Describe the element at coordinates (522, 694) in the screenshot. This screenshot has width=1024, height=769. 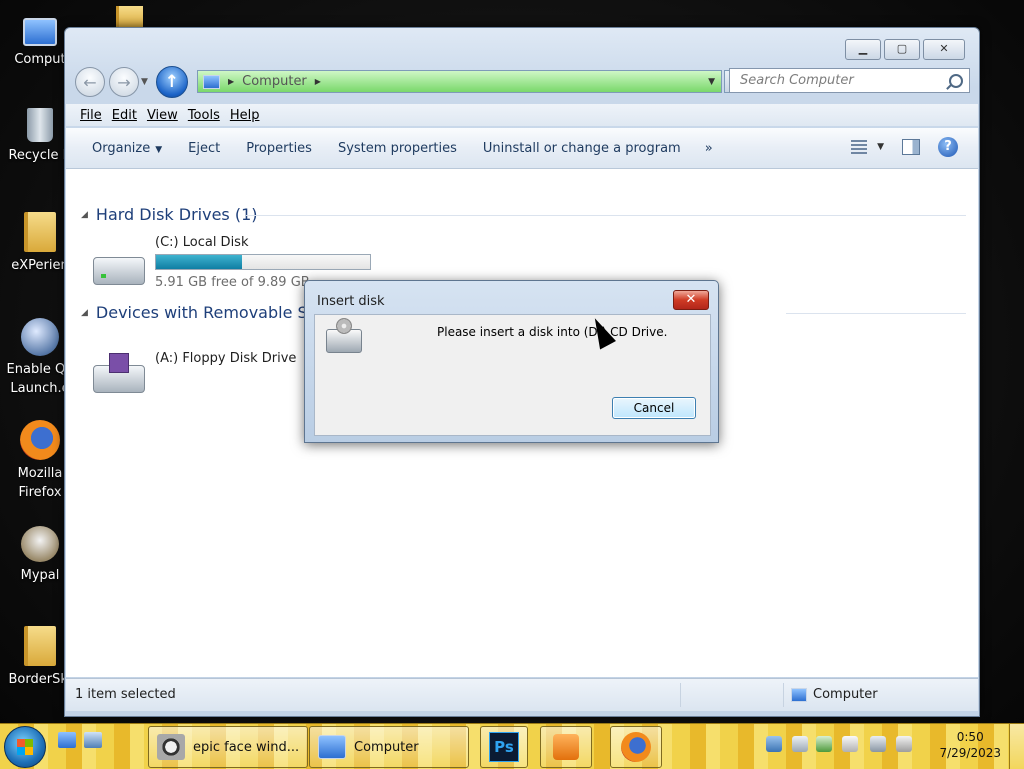
I see `status-bar: 1 item selected Computer` at that location.